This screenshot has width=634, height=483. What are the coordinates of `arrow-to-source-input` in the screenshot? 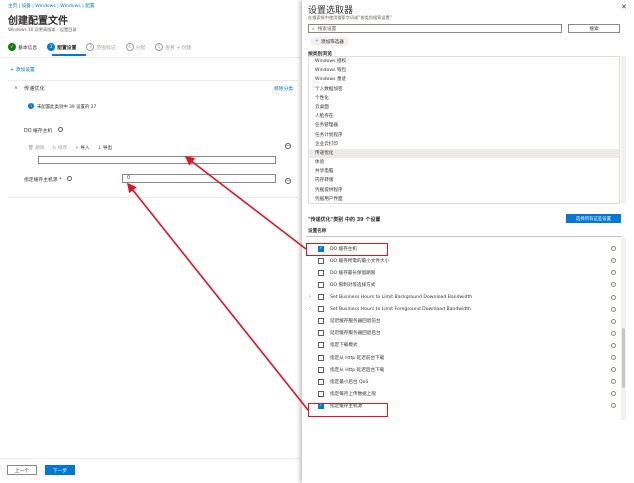 It's located at (218, 296).